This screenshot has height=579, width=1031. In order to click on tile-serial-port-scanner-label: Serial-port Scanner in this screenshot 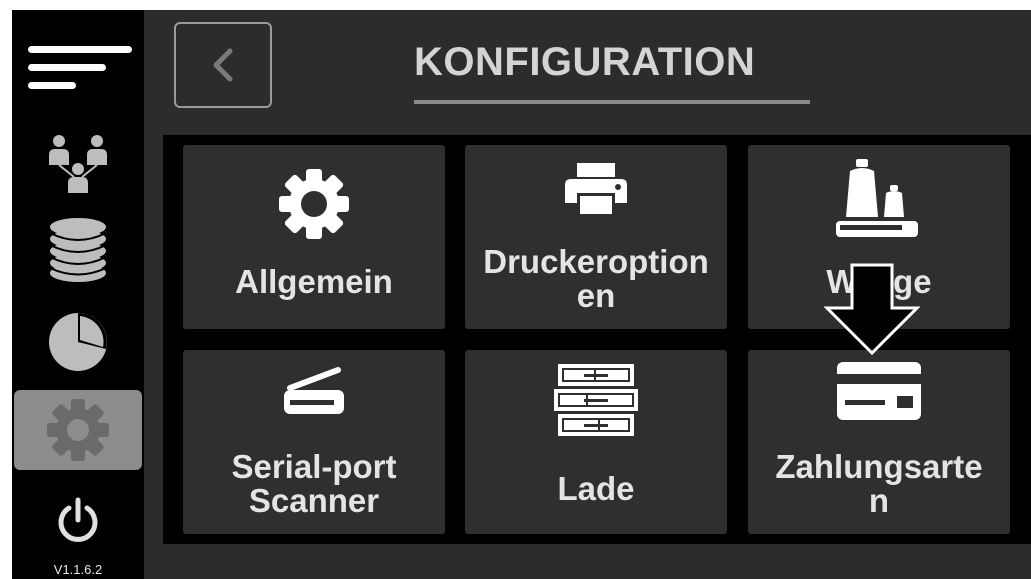, I will do `click(314, 483)`.